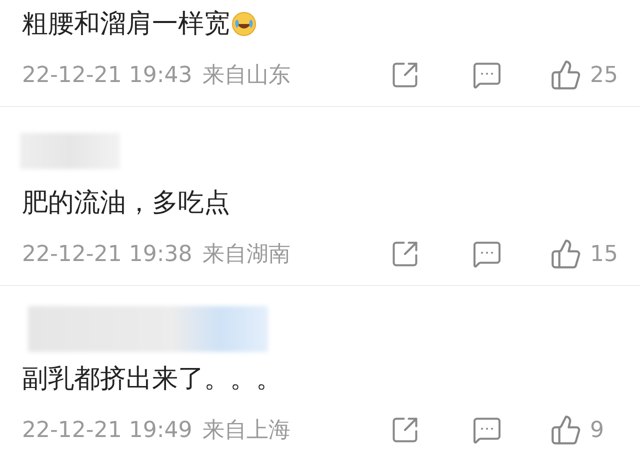  Describe the element at coordinates (126, 24) in the screenshot. I see `comment-text: 粗腰和溜肩一样宽` at that location.